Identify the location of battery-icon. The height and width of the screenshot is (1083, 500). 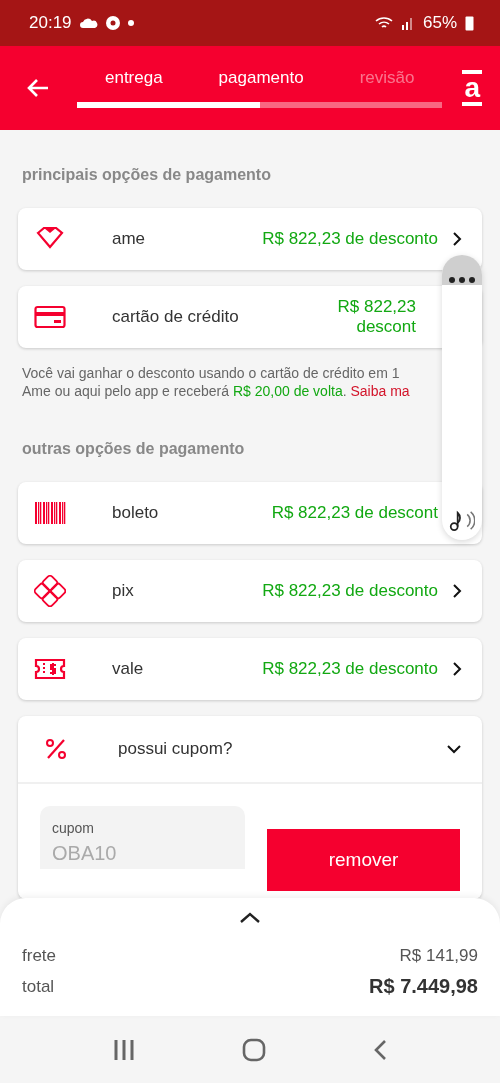
(469, 23).